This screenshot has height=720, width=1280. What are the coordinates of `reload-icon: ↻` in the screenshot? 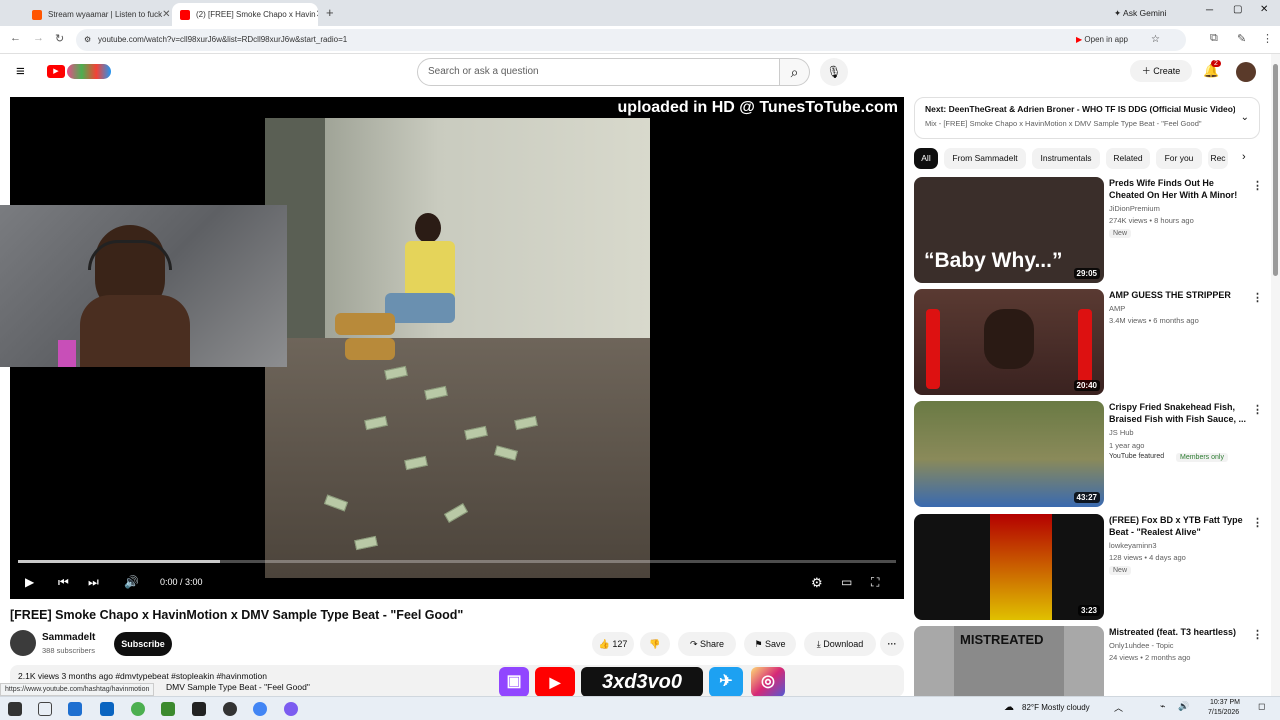 It's located at (59, 38).